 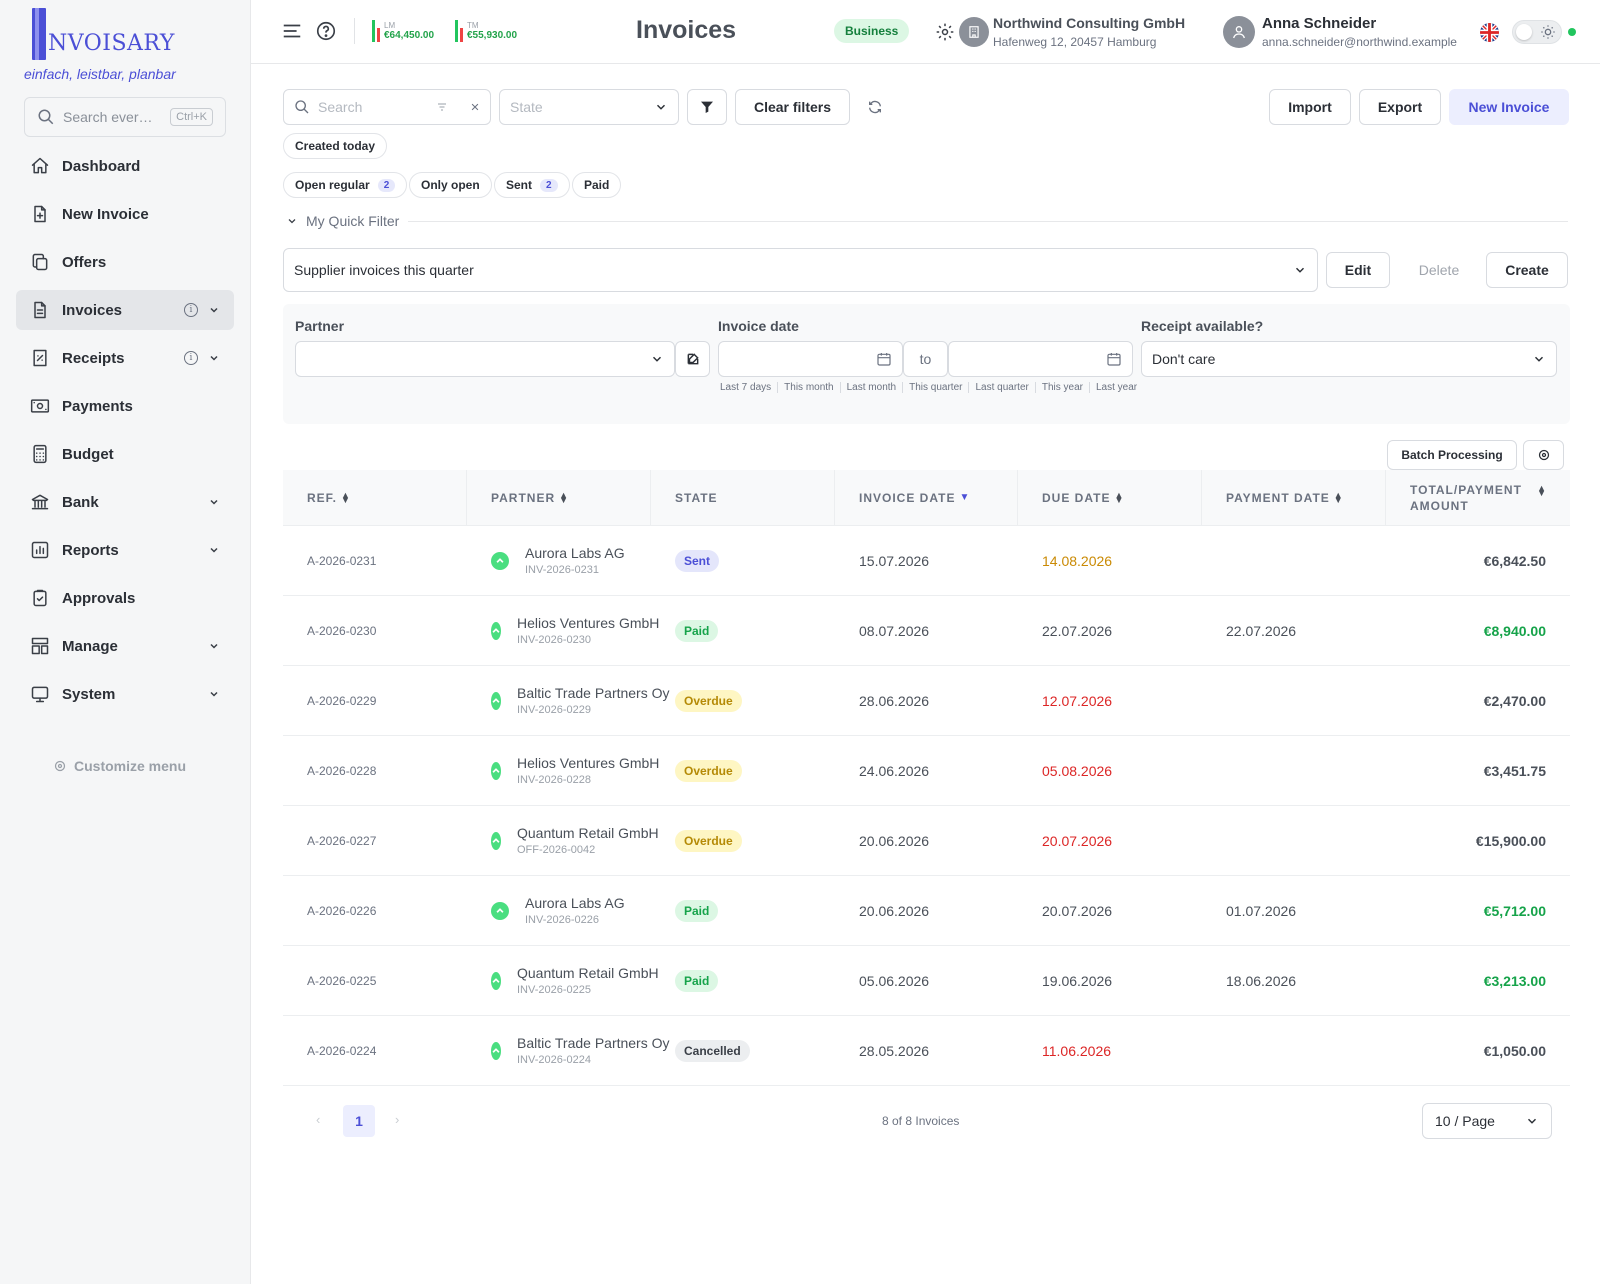 What do you see at coordinates (125, 646) in the screenshot?
I see `sidebar-item-manage: Manage` at bounding box center [125, 646].